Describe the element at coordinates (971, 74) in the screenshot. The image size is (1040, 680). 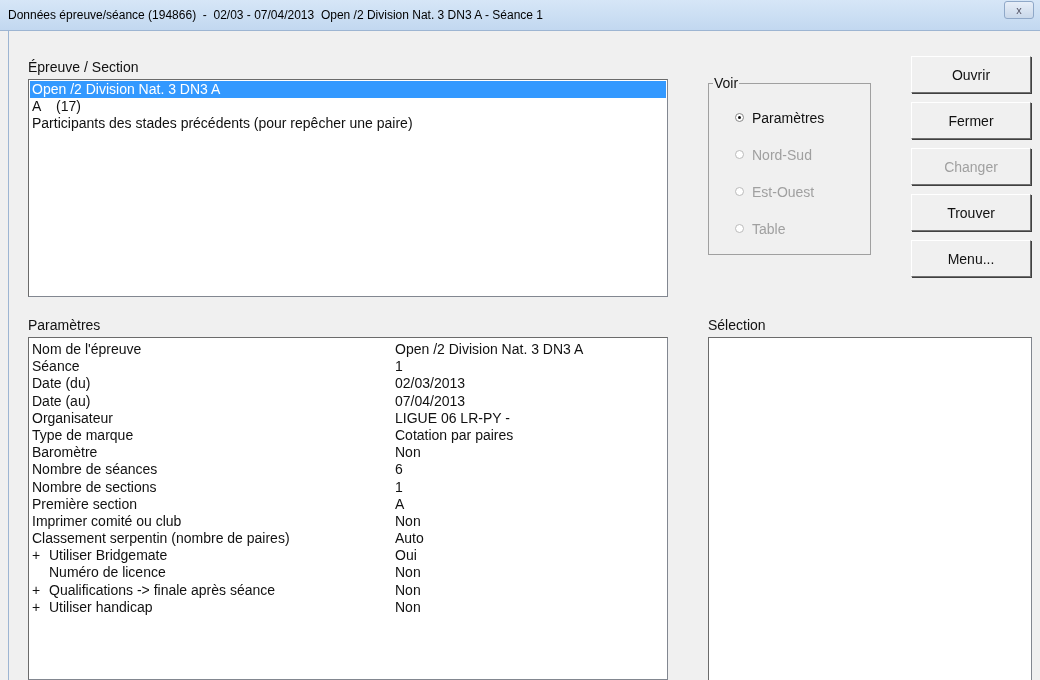
I see `dialog-button: Ouvrir` at that location.